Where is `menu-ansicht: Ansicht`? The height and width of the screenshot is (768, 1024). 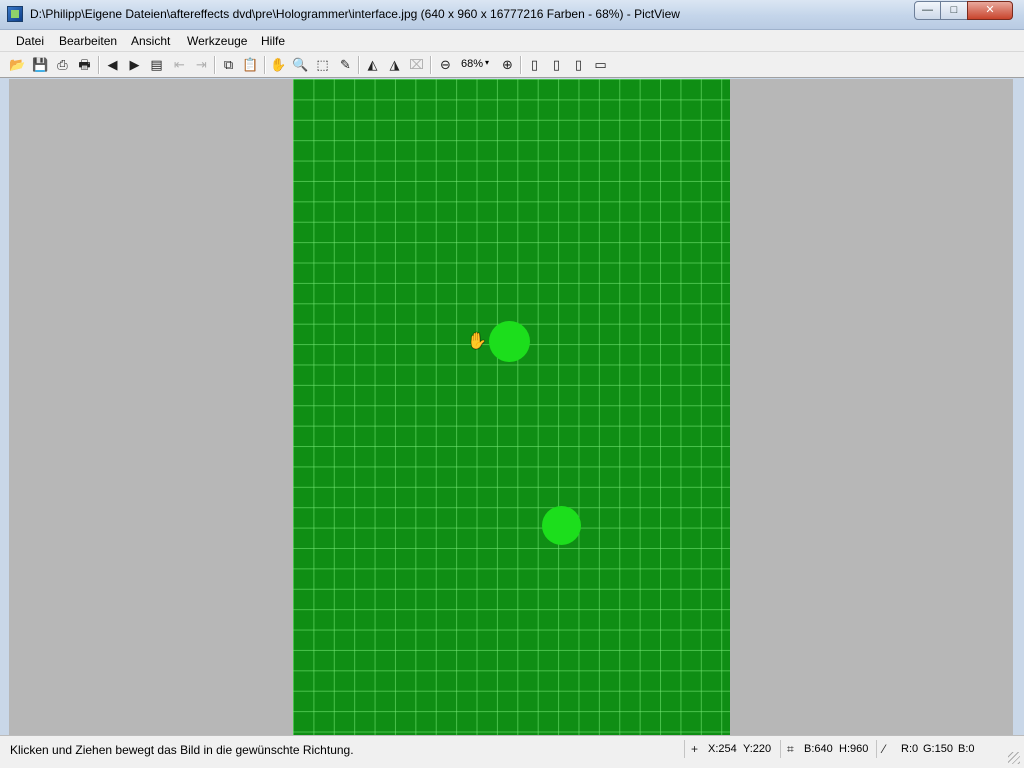
menu-ansicht: Ansicht is located at coordinates (150, 41).